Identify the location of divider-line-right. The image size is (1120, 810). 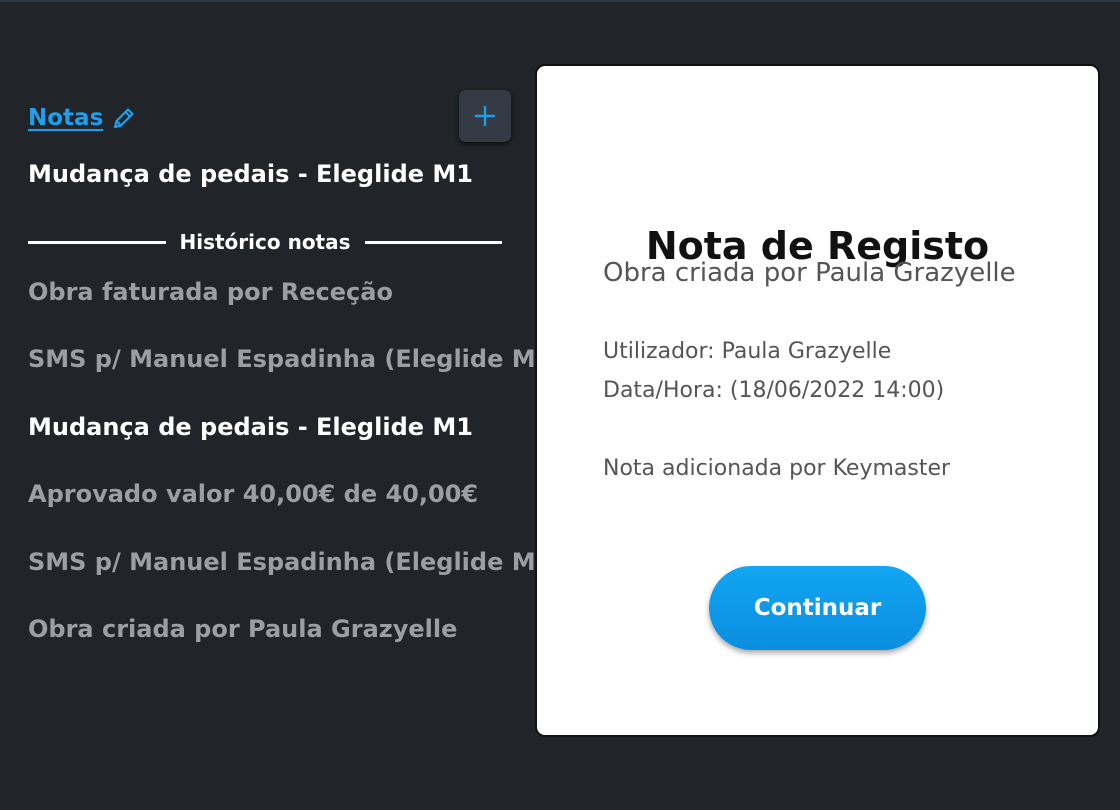
(433, 242).